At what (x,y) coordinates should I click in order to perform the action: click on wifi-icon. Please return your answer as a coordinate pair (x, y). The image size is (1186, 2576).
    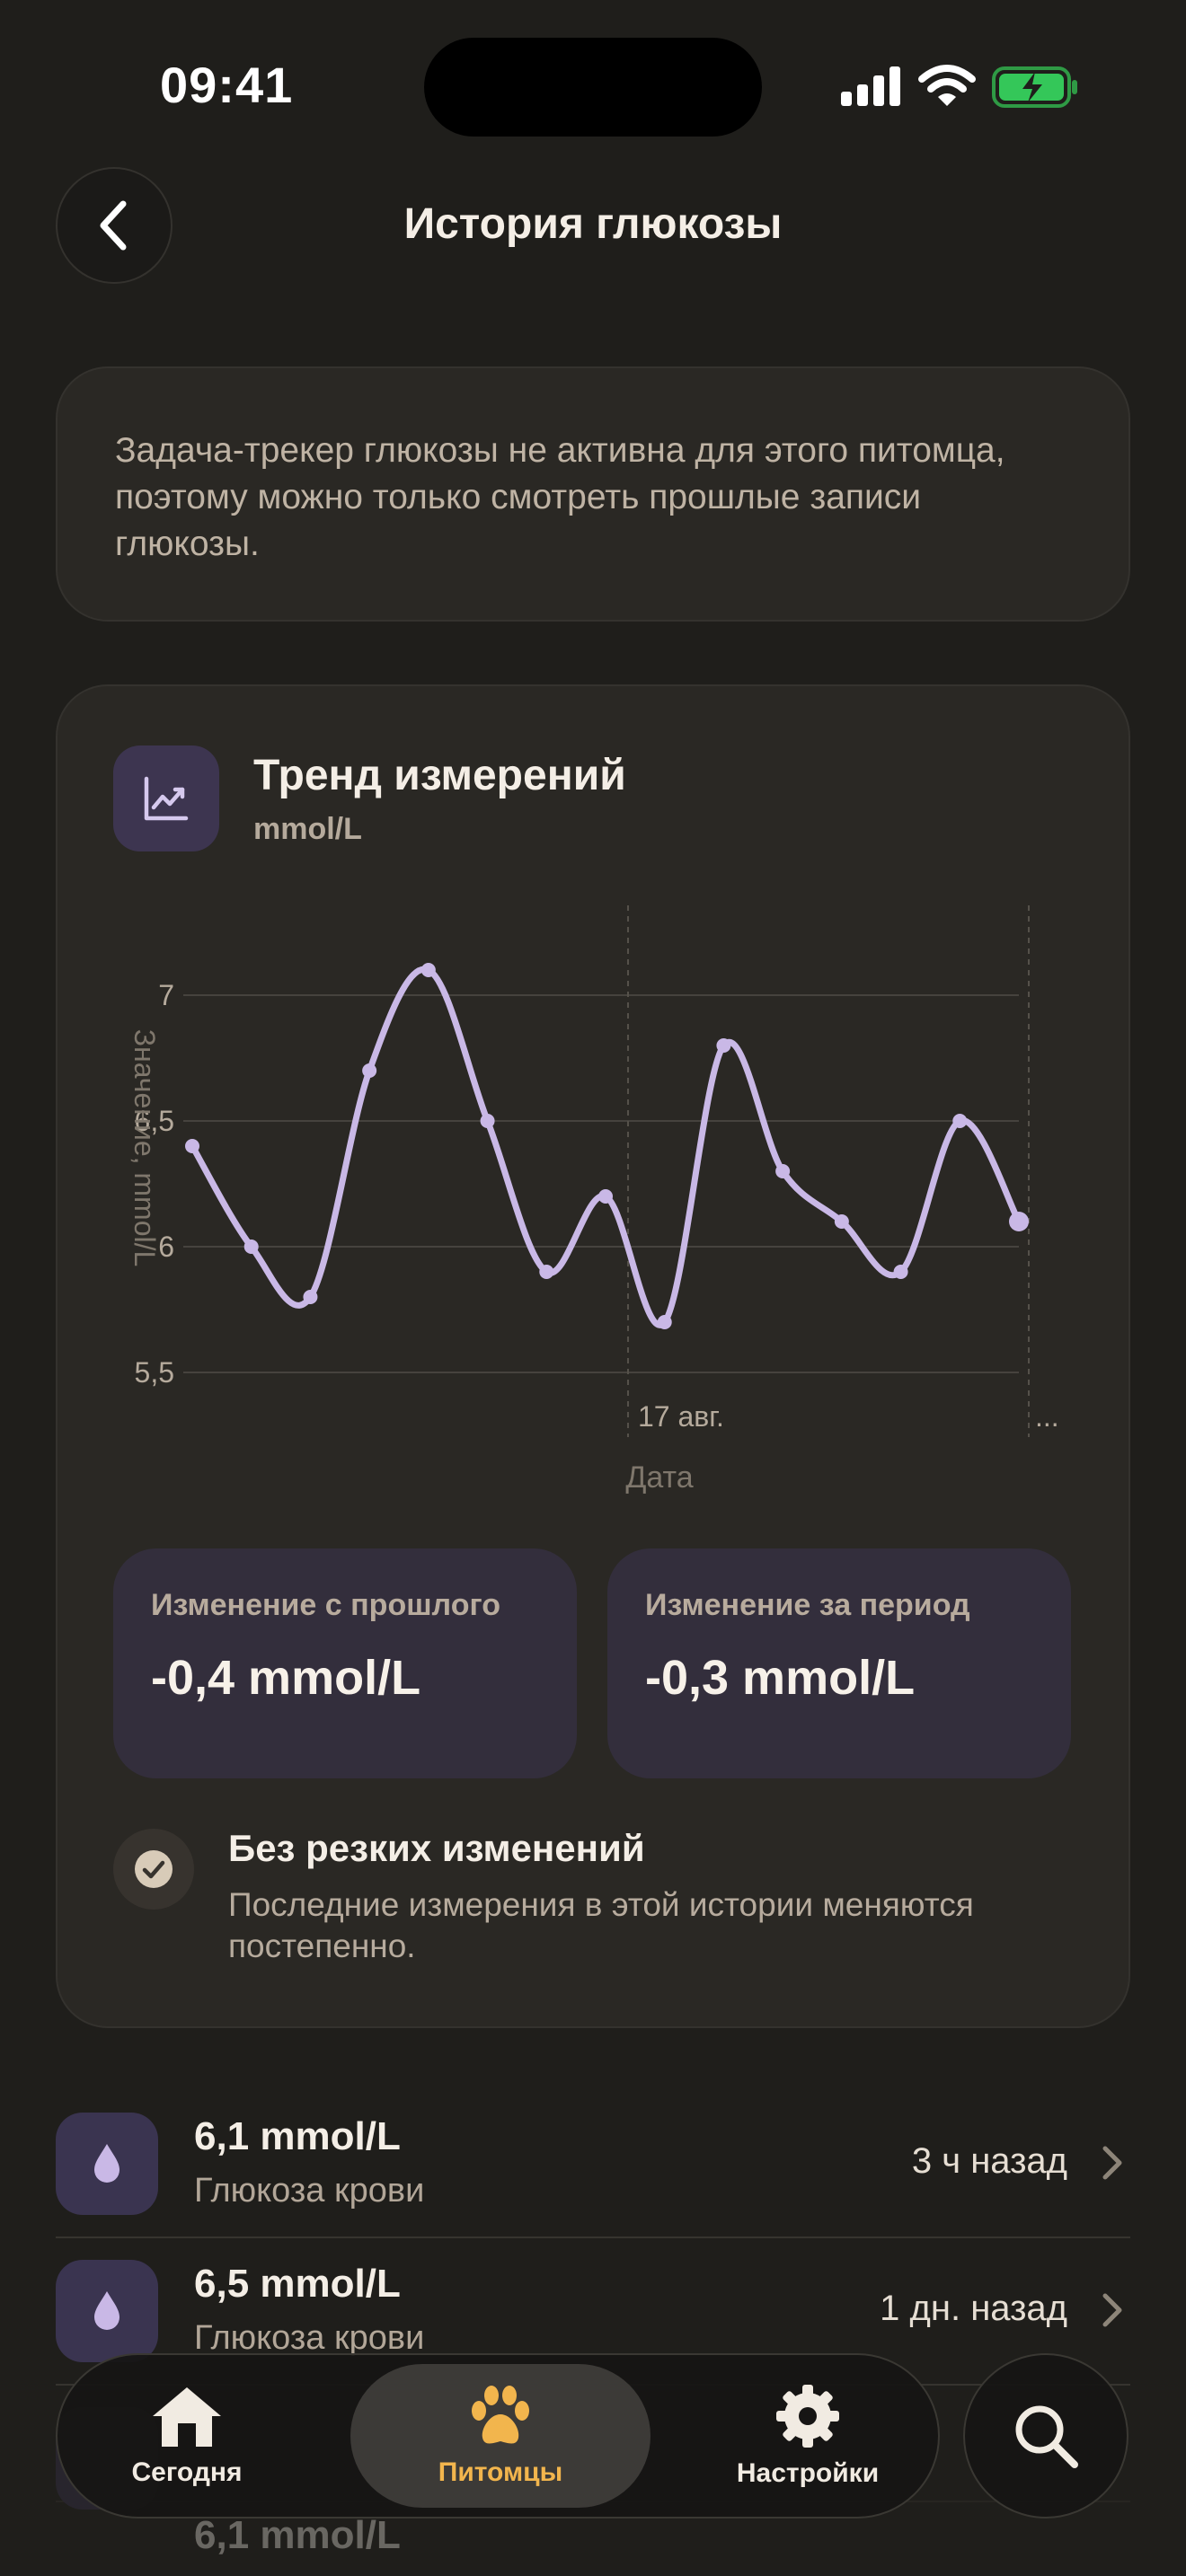
    Looking at the image, I should click on (947, 85).